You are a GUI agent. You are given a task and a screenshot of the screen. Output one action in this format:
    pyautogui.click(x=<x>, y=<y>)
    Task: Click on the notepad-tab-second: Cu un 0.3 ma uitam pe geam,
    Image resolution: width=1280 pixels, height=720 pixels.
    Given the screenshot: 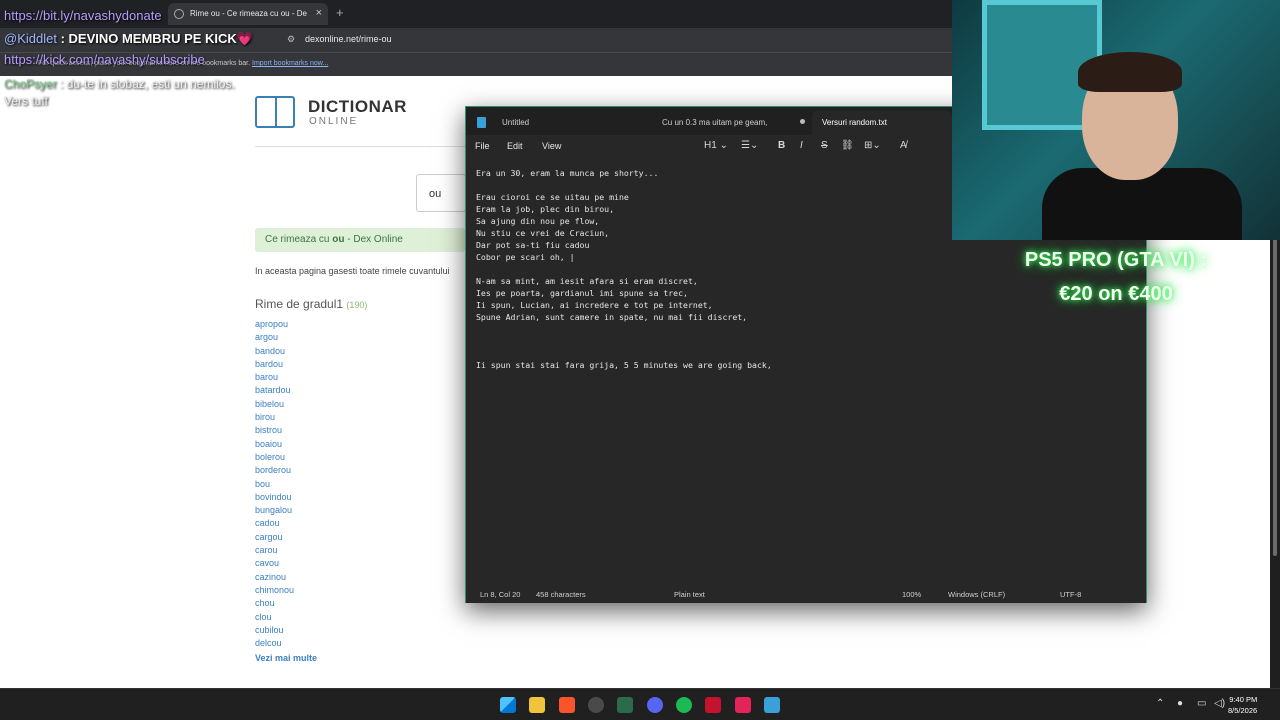 What is the action you would take?
    pyautogui.click(x=714, y=122)
    